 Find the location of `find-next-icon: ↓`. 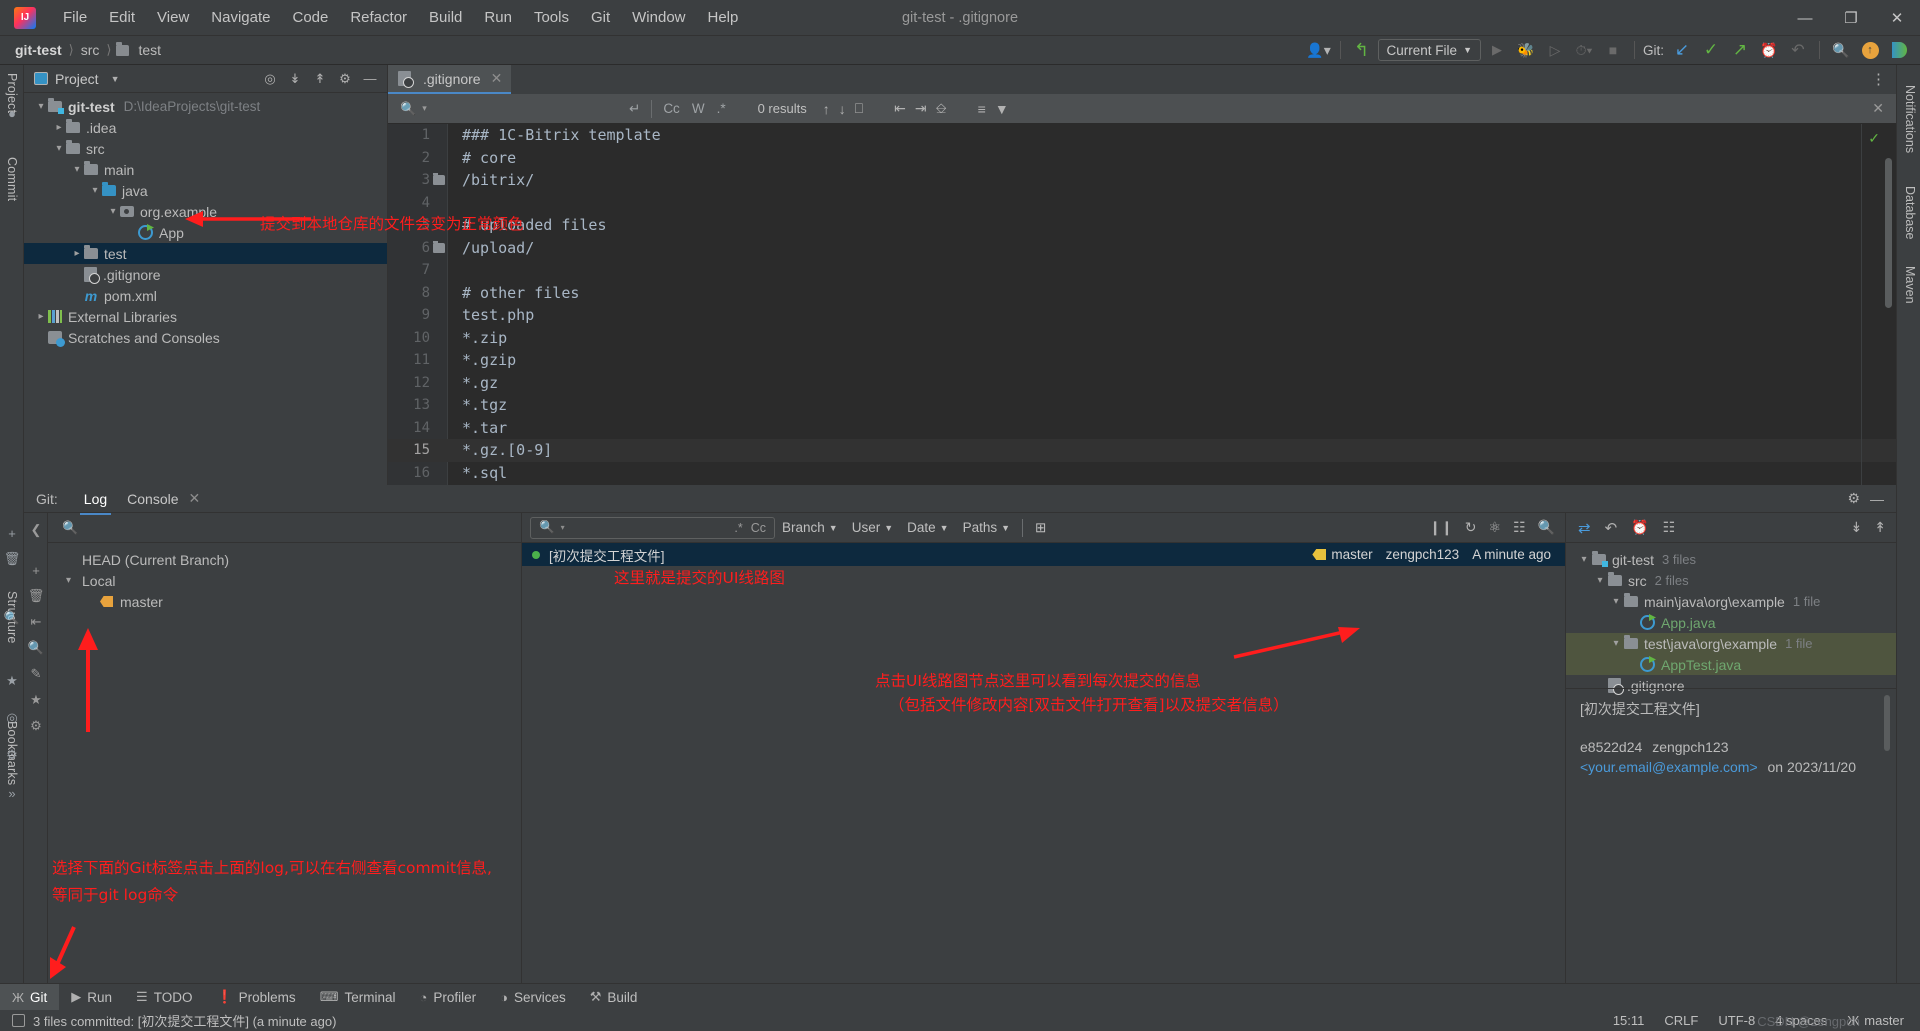

find-next-icon: ↓ is located at coordinates (842, 109).